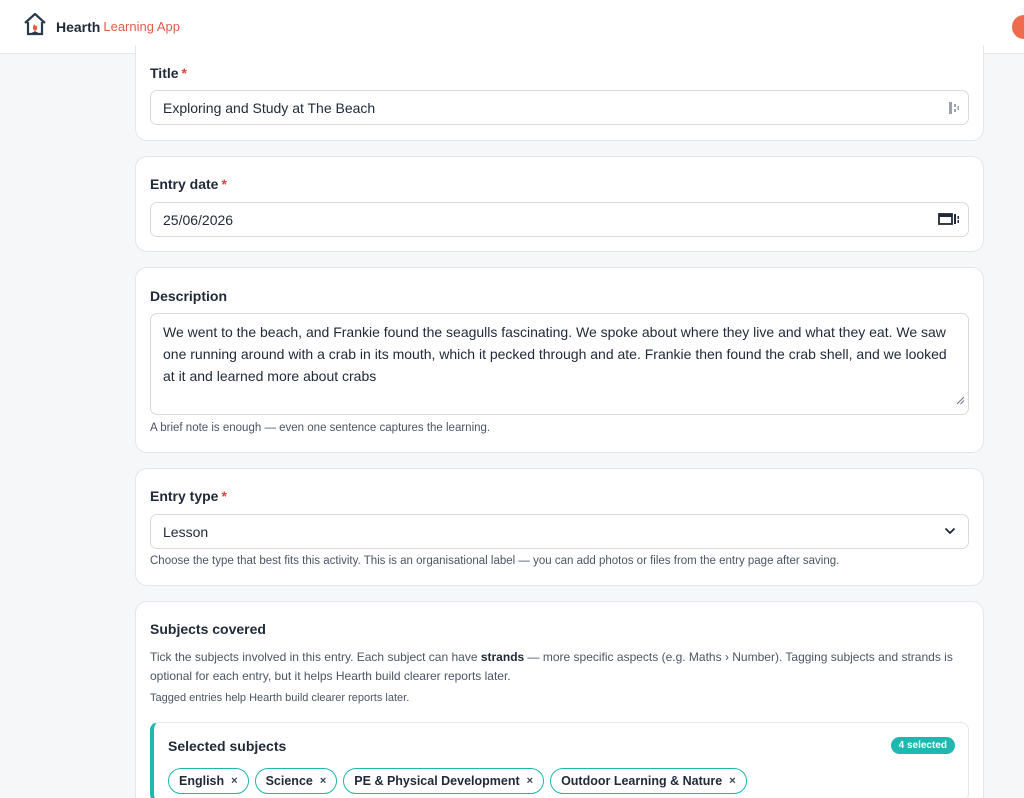 Image resolution: width=1024 pixels, height=798 pixels. Describe the element at coordinates (559, 107) in the screenshot. I see `title-input: Exploring and Study at The Beach` at that location.